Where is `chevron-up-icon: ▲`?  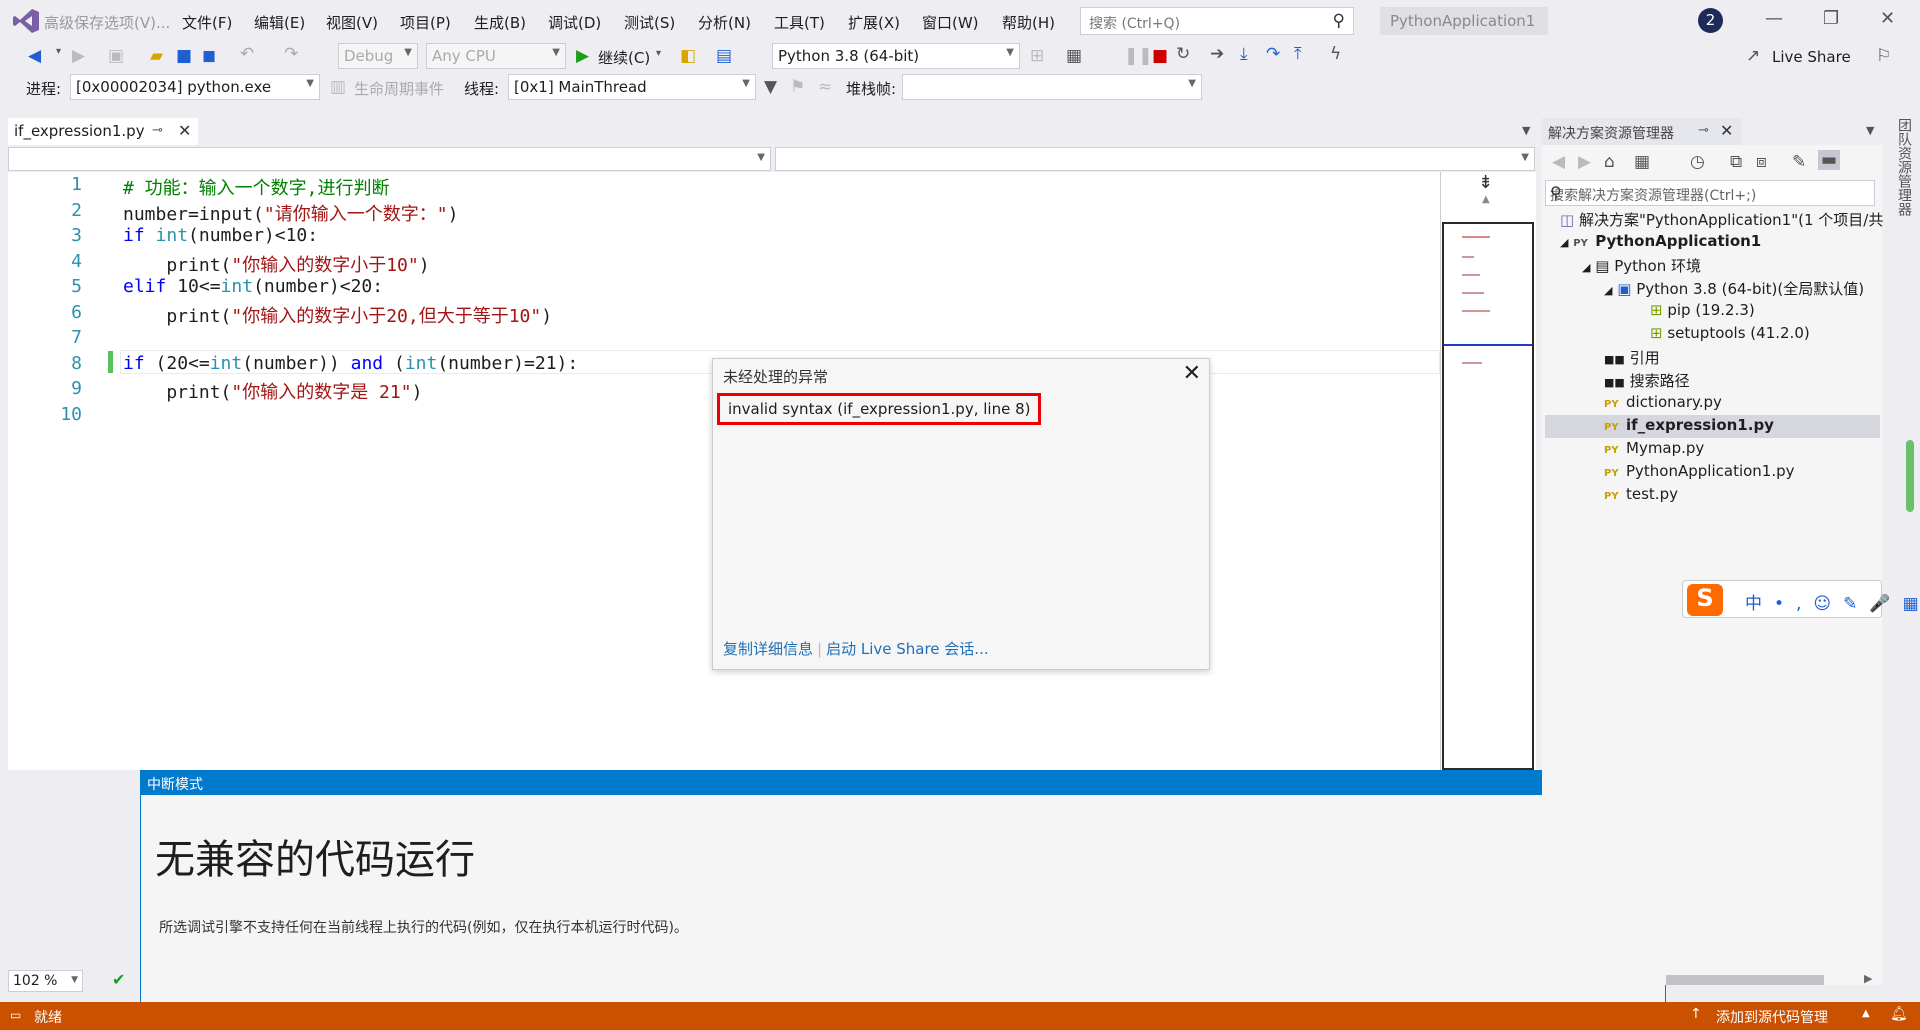
chevron-up-icon: ▲ is located at coordinates (1866, 1013).